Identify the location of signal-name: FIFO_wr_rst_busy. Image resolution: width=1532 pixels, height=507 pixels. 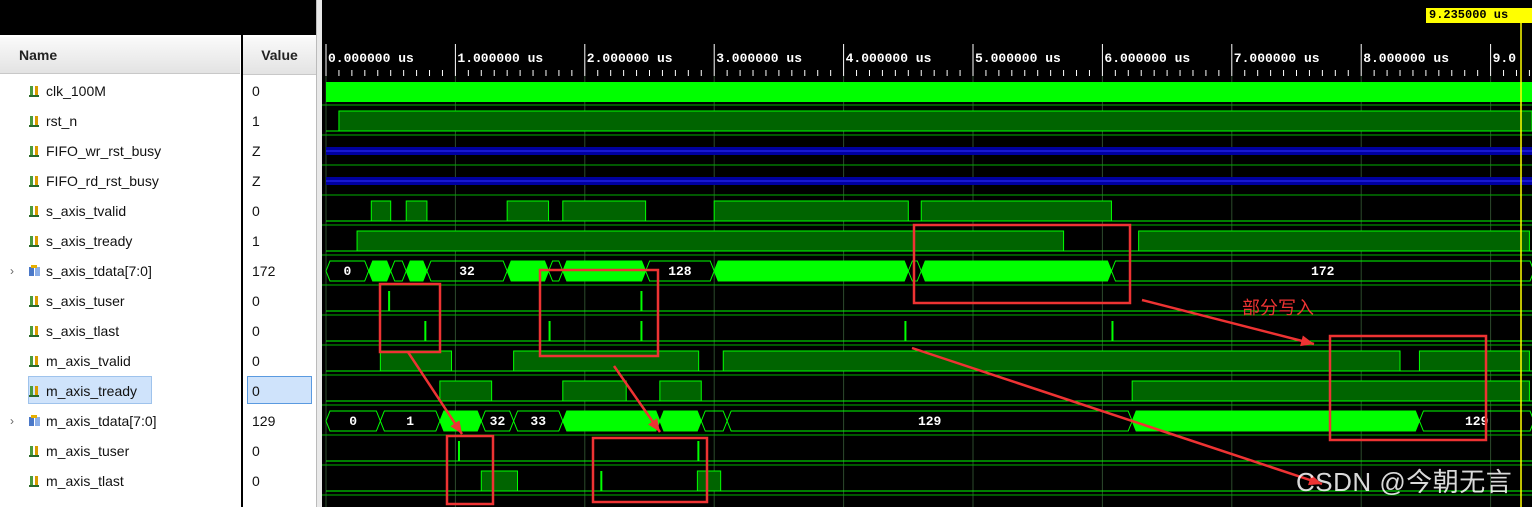
(104, 151).